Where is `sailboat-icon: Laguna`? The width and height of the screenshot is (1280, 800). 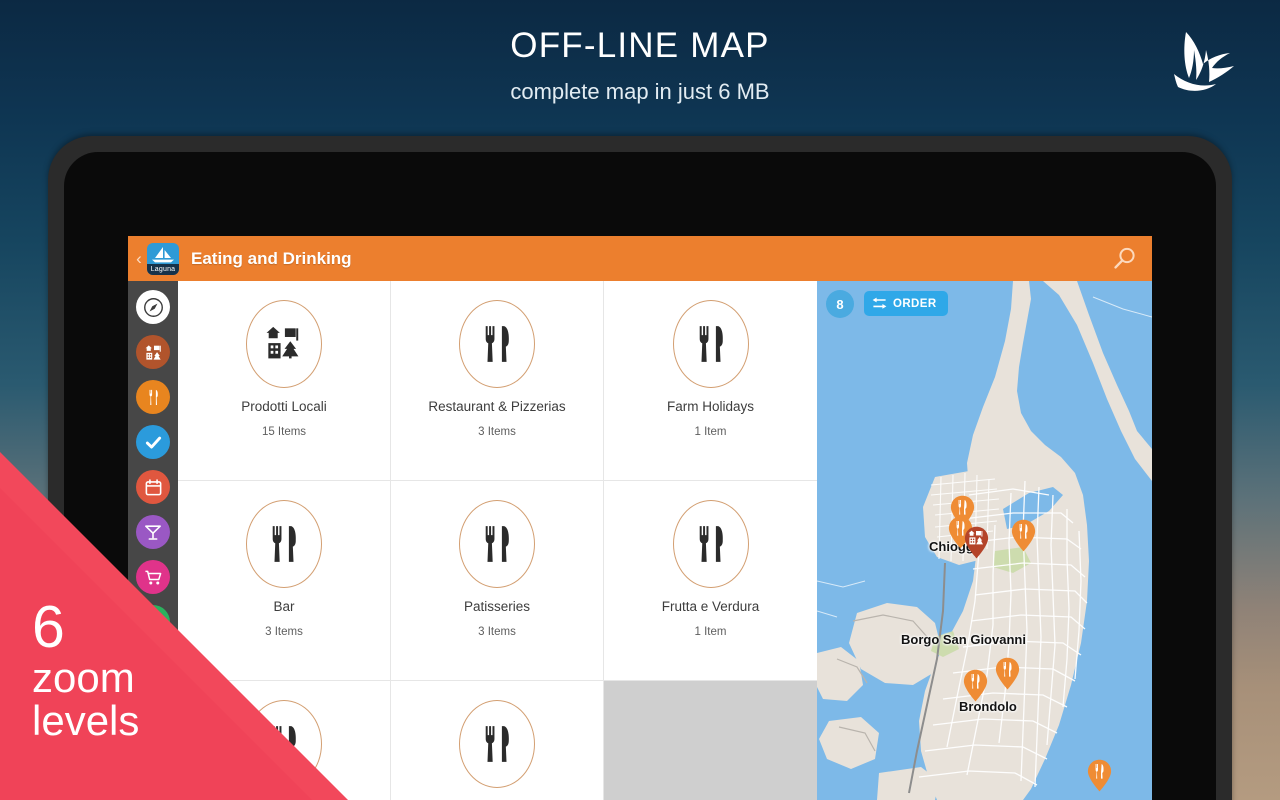
sailboat-icon: Laguna is located at coordinates (163, 258).